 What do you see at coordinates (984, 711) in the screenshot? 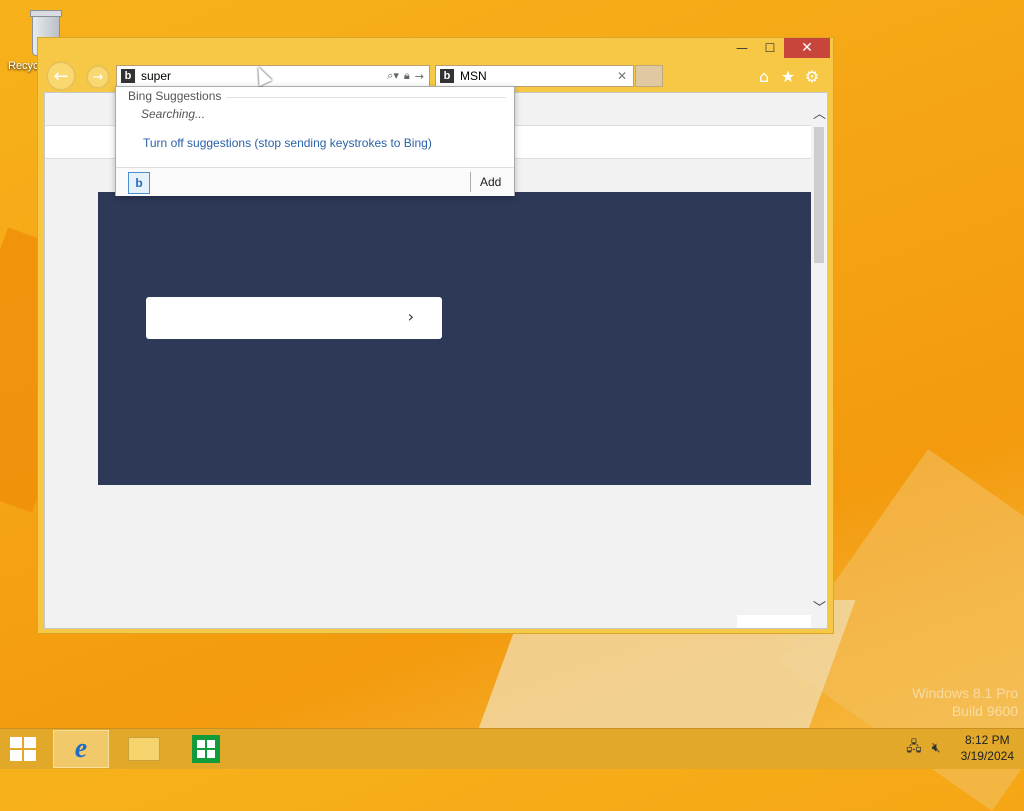
I see `watermark-build: Build 9600` at bounding box center [984, 711].